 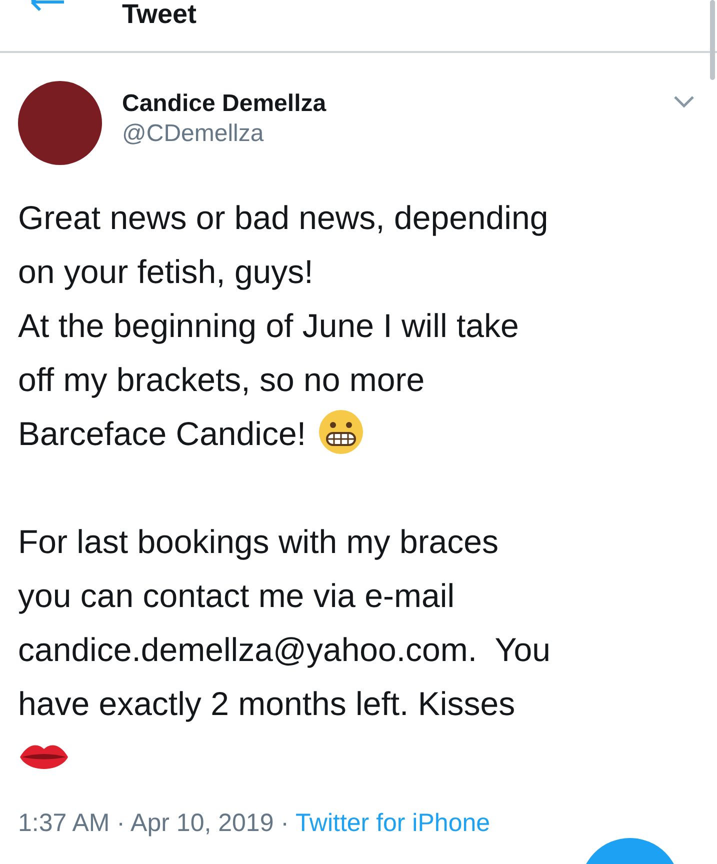 What do you see at coordinates (283, 217) in the screenshot?
I see `tweet-text-line: Great news or bad news, depending` at bounding box center [283, 217].